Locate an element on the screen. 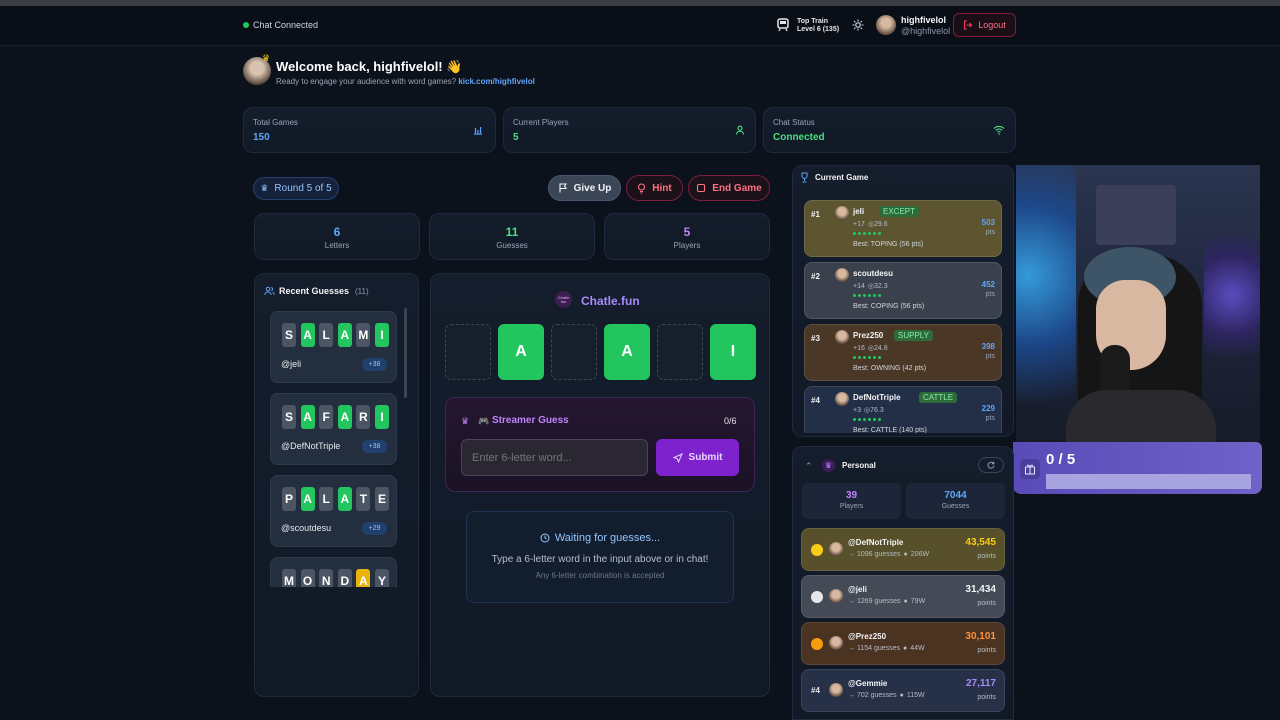  goal-overlay: 0 / 5 is located at coordinates (1137, 468).